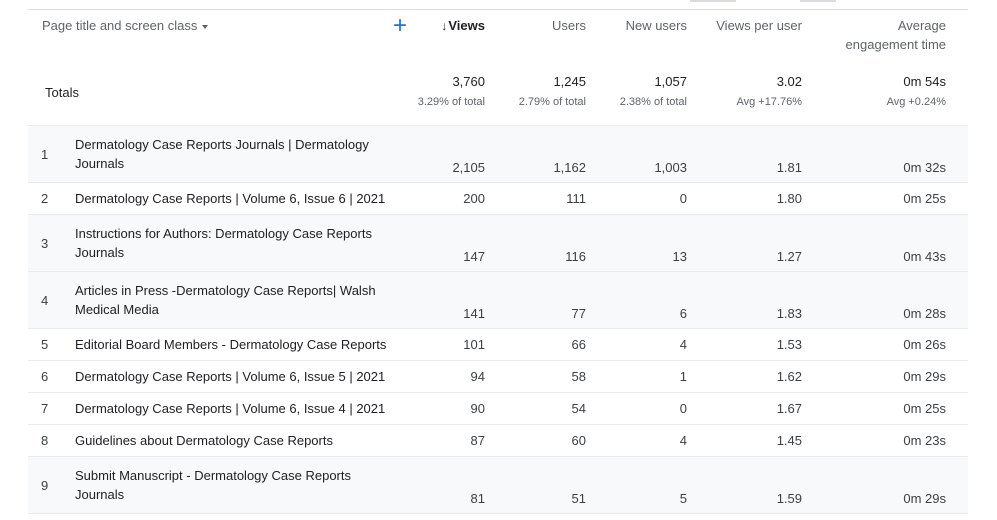 This screenshot has height=520, width=997. What do you see at coordinates (758, 440) in the screenshot?
I see `row-views-per-user: 1.45` at bounding box center [758, 440].